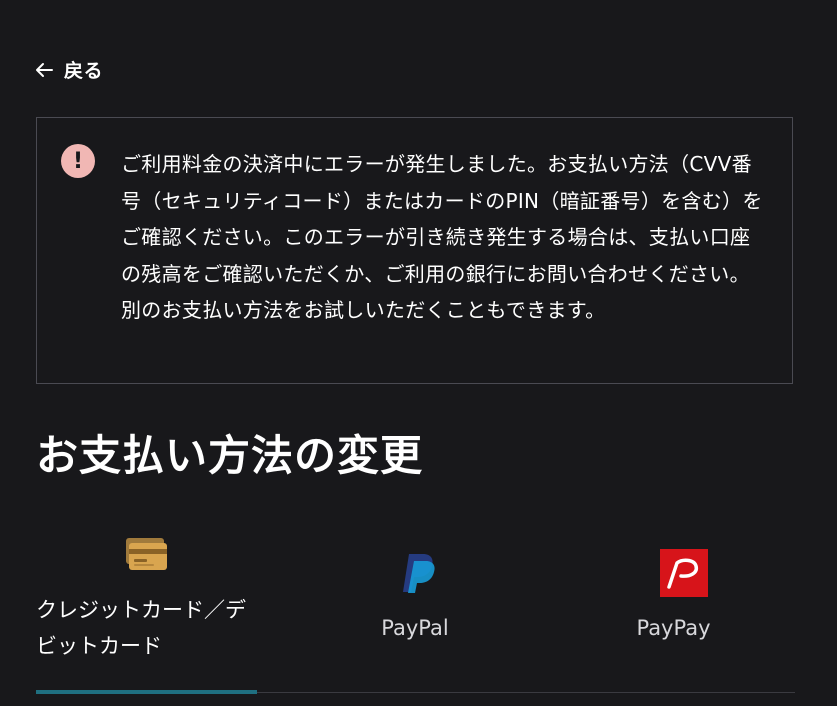  Describe the element at coordinates (84, 71) in the screenshot. I see `back-label: 戻る` at that location.